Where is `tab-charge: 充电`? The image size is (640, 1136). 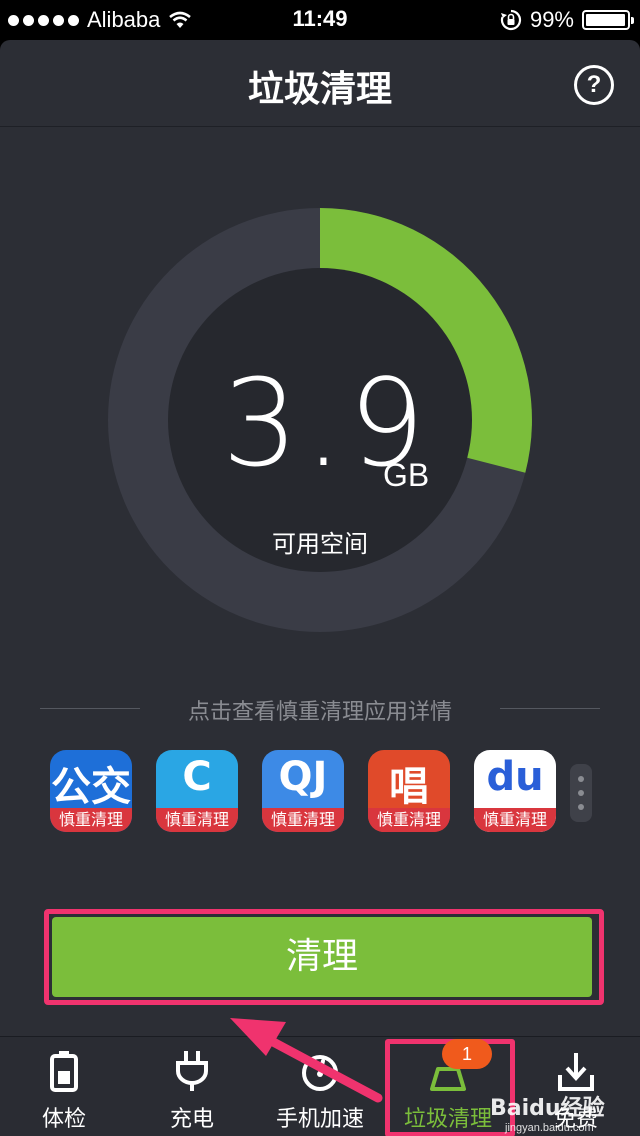
tab-charge: 充电 is located at coordinates (192, 1086).